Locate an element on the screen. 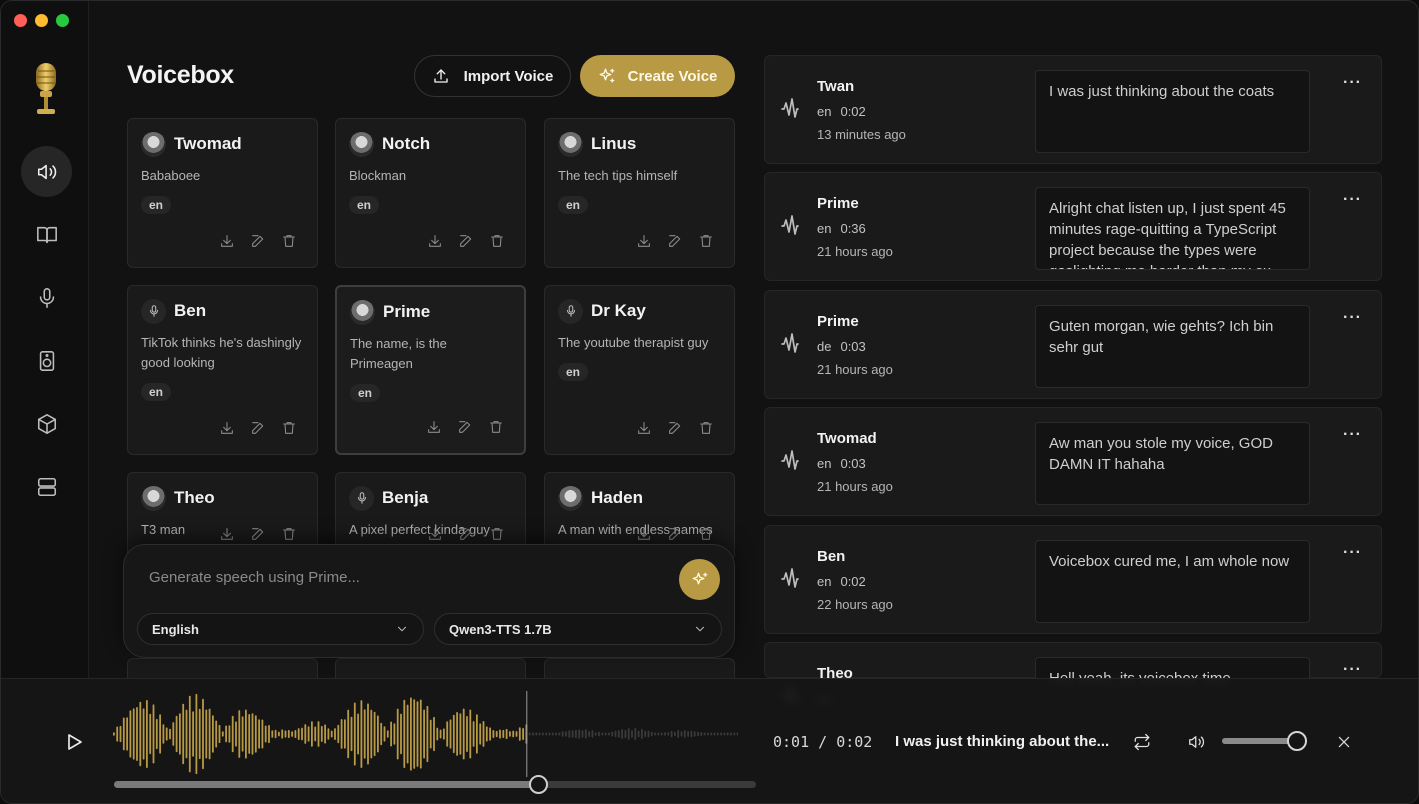  history-text: I was just thinking about the coats is located at coordinates (1172, 111).